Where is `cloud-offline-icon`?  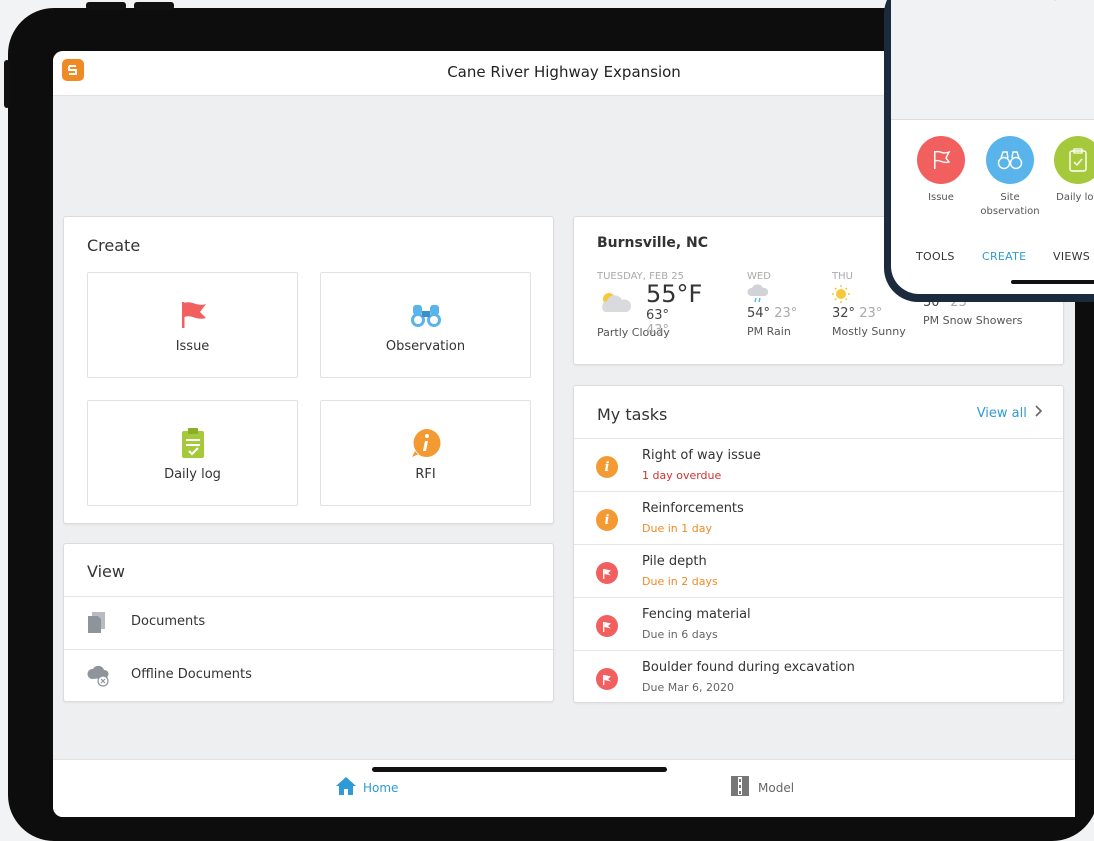 cloud-offline-icon is located at coordinates (99, 678).